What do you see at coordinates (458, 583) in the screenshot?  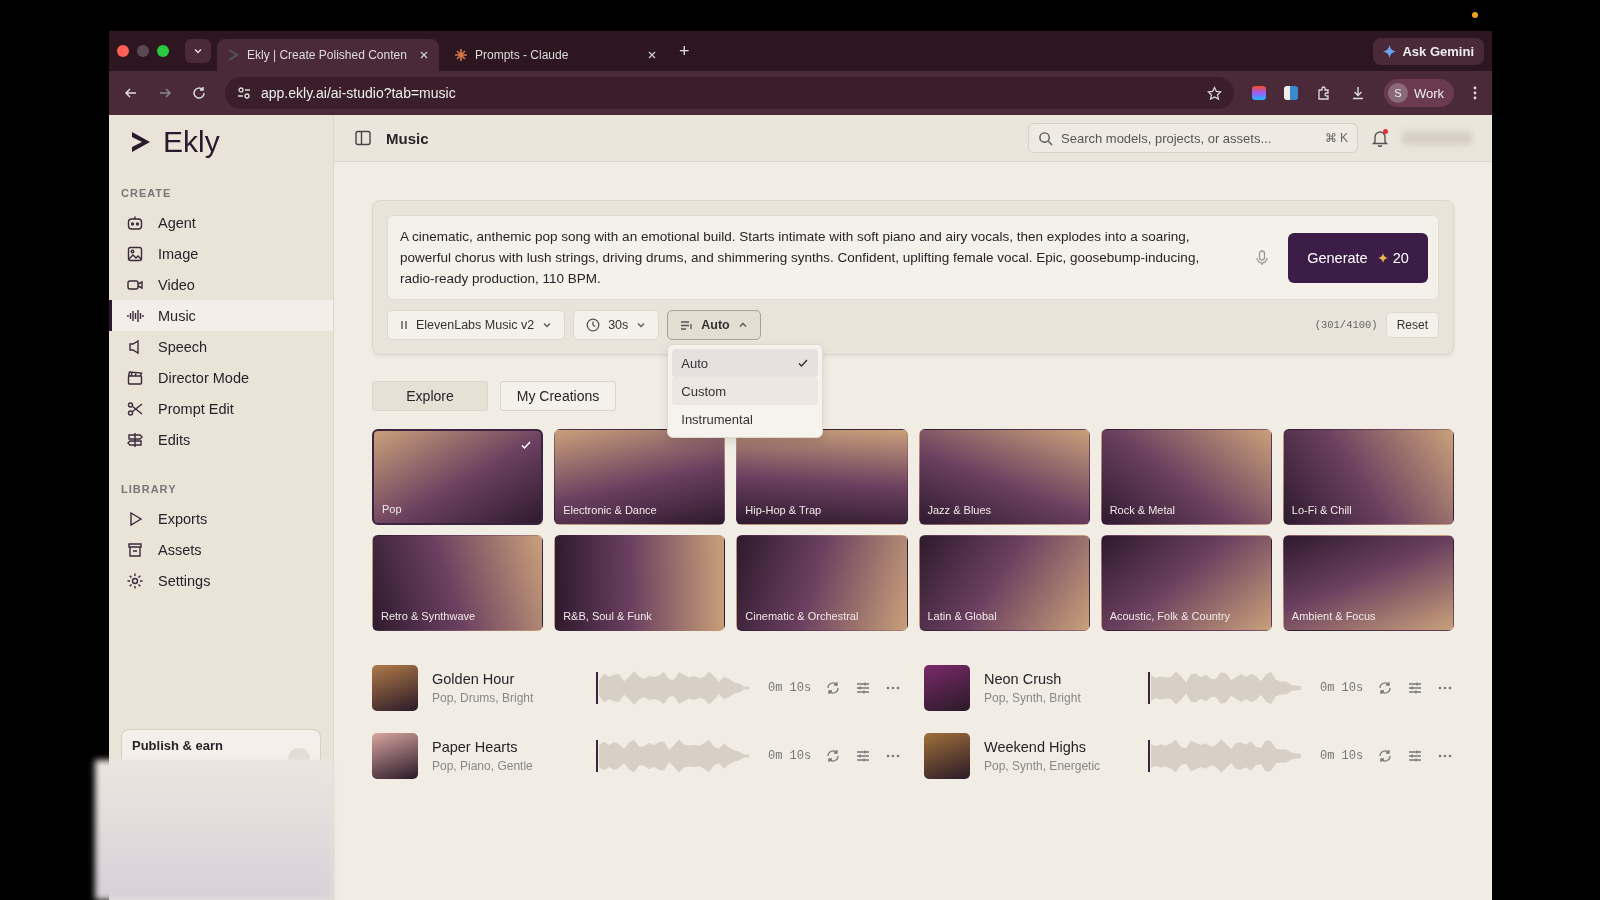 I see `genre-card: Retro & Synthwave` at bounding box center [458, 583].